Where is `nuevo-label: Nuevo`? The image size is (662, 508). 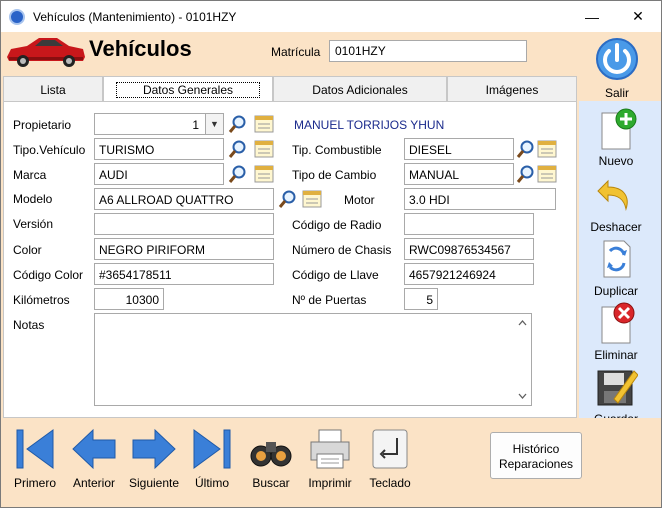
nuevo-label: Nuevo is located at coordinates (616, 161).